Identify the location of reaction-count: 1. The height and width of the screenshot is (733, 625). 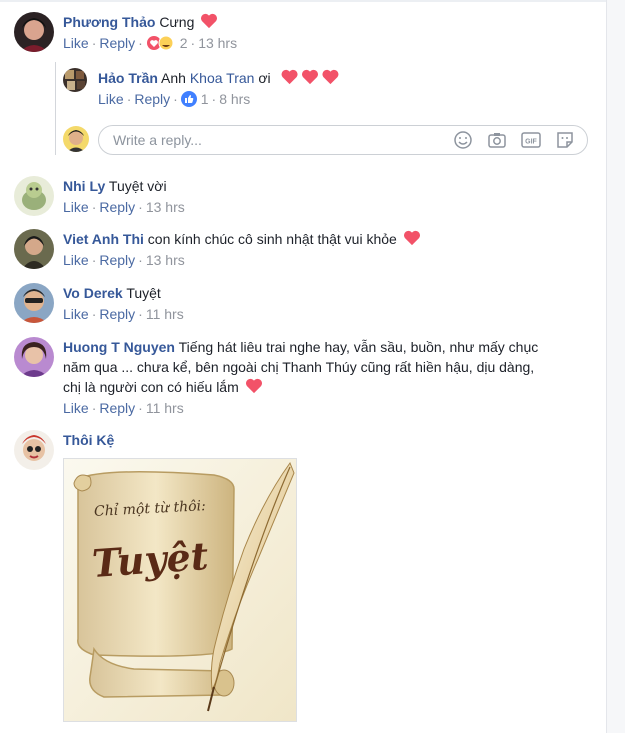
(205, 99).